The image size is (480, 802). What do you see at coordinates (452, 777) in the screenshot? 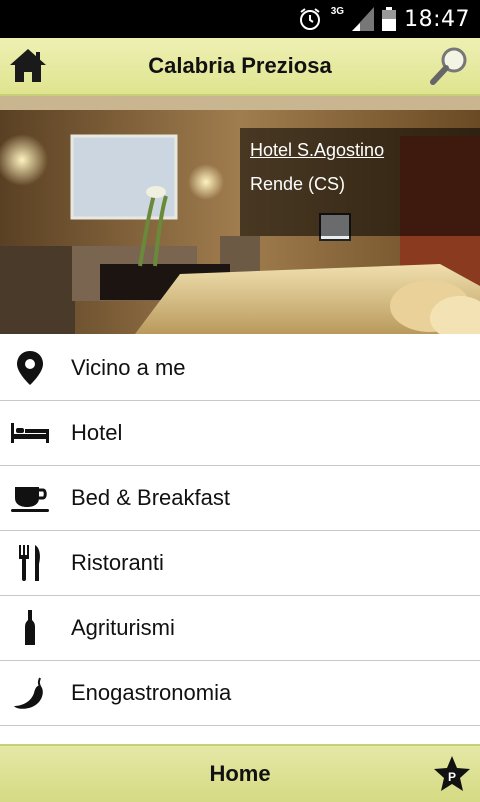
I see `badge-letter: P` at bounding box center [452, 777].